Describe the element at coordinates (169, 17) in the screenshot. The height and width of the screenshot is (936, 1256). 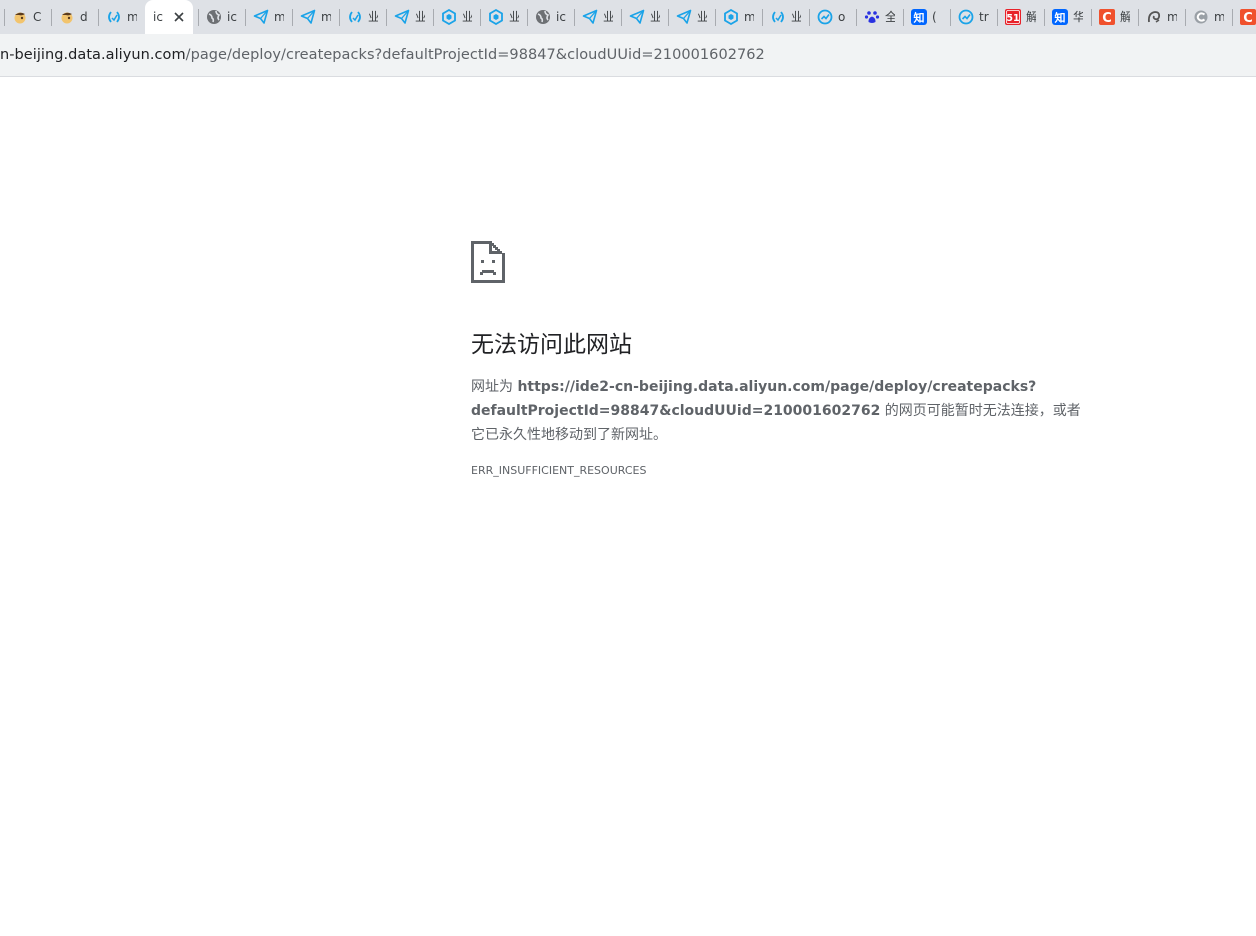
I see `tab-active: ic` at that location.